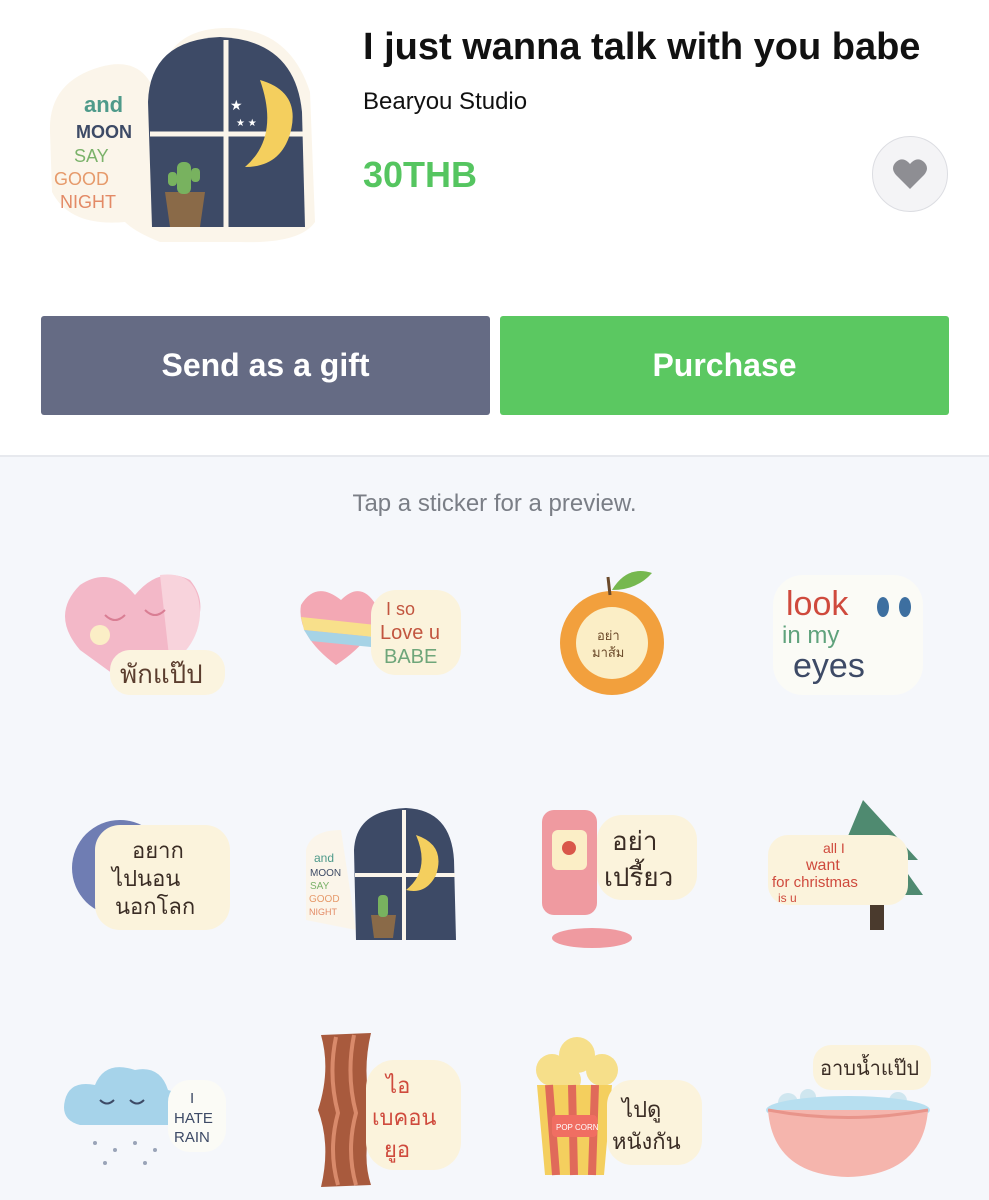 This screenshot has width=989, height=1200. Describe the element at coordinates (81, 179) in the screenshot. I see `main-sticker-text-good: GOOD` at that location.